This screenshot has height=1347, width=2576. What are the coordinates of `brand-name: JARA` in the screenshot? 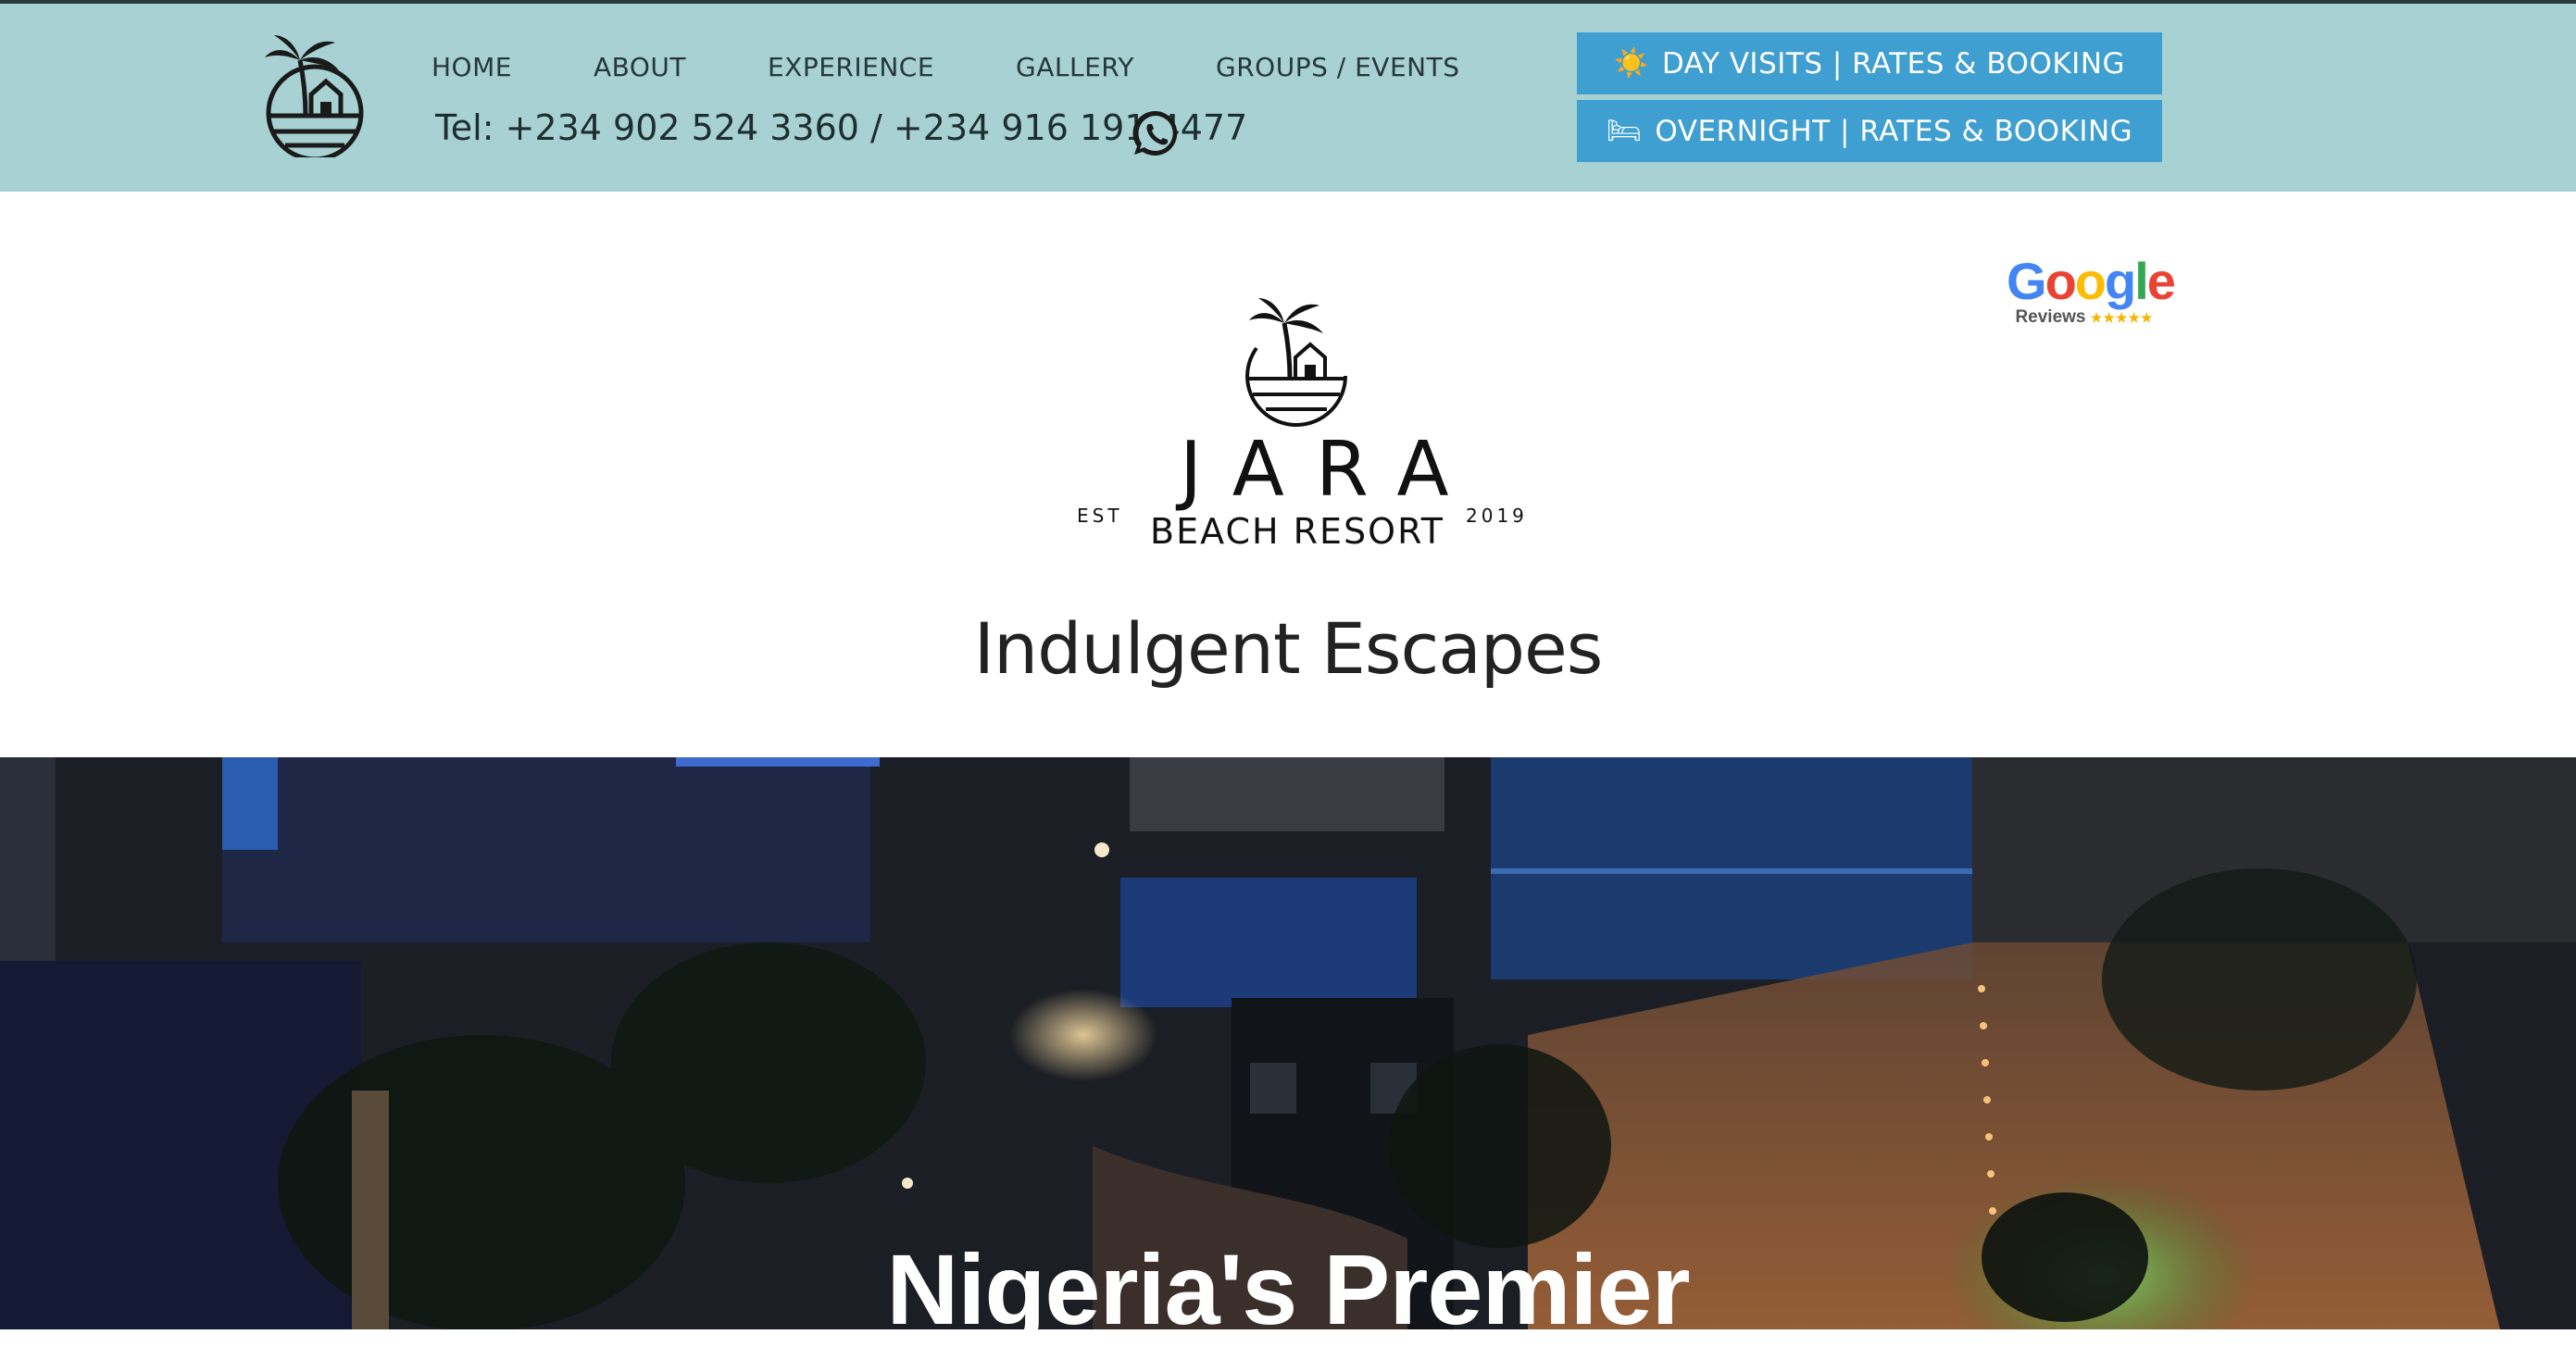 It's located at (1330, 470).